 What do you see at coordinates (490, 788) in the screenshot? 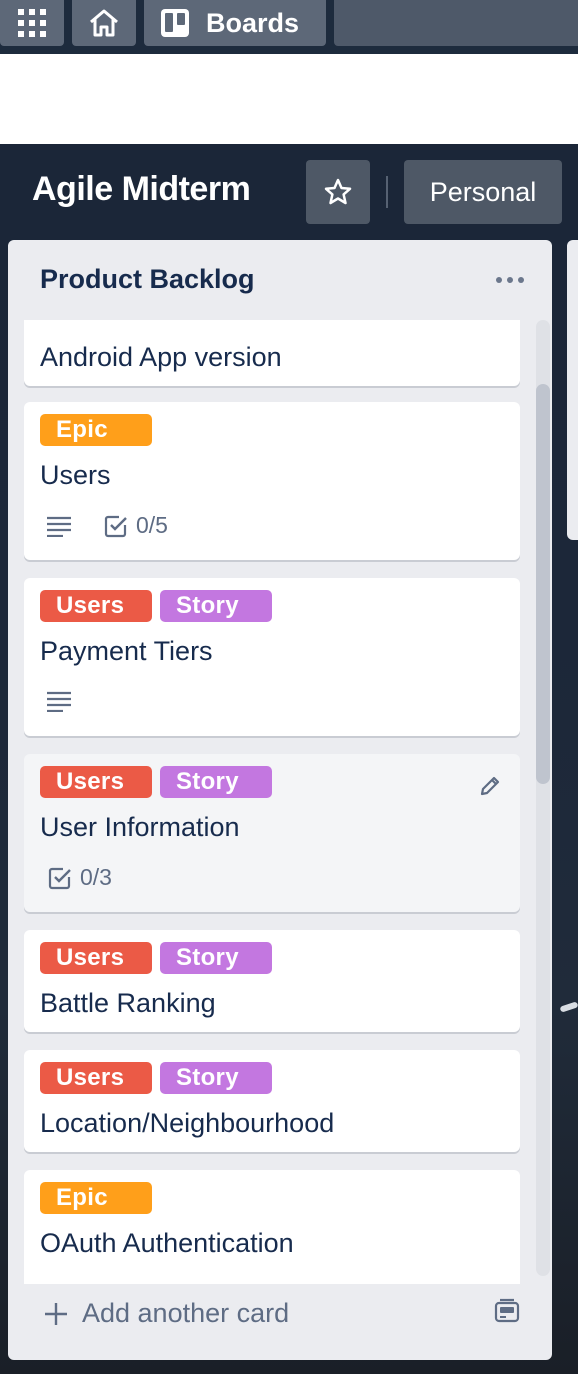
I see `pencil-icon` at bounding box center [490, 788].